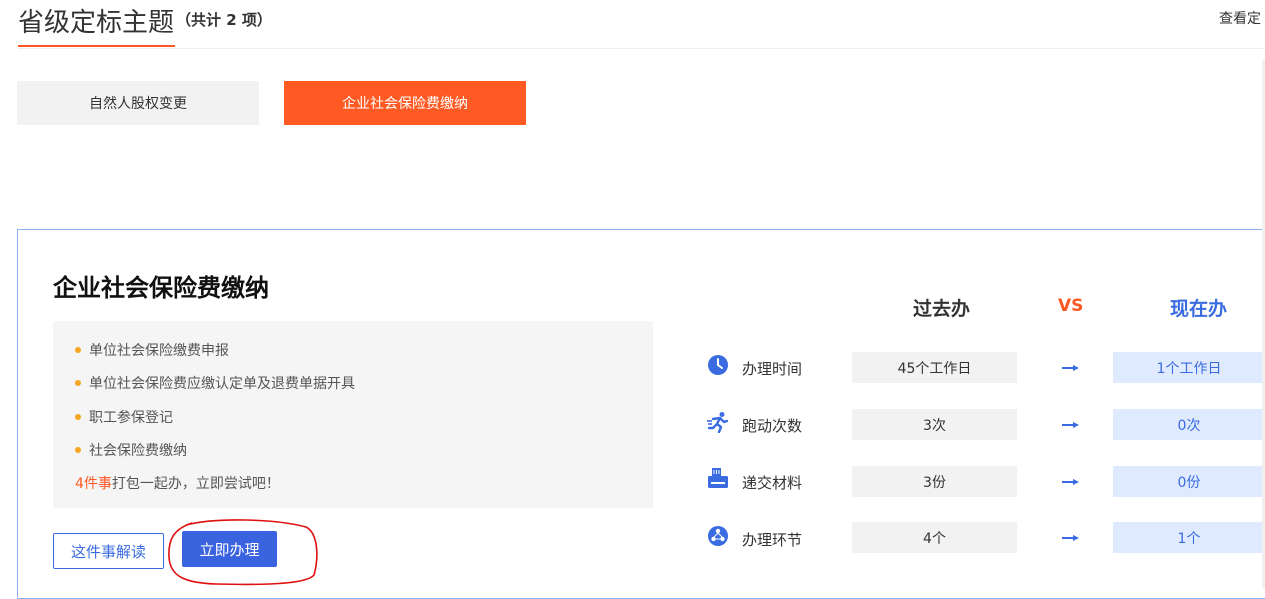 The width and height of the screenshot is (1265, 599). What do you see at coordinates (1189, 424) in the screenshot?
I see `now-value-visits: 0次` at bounding box center [1189, 424].